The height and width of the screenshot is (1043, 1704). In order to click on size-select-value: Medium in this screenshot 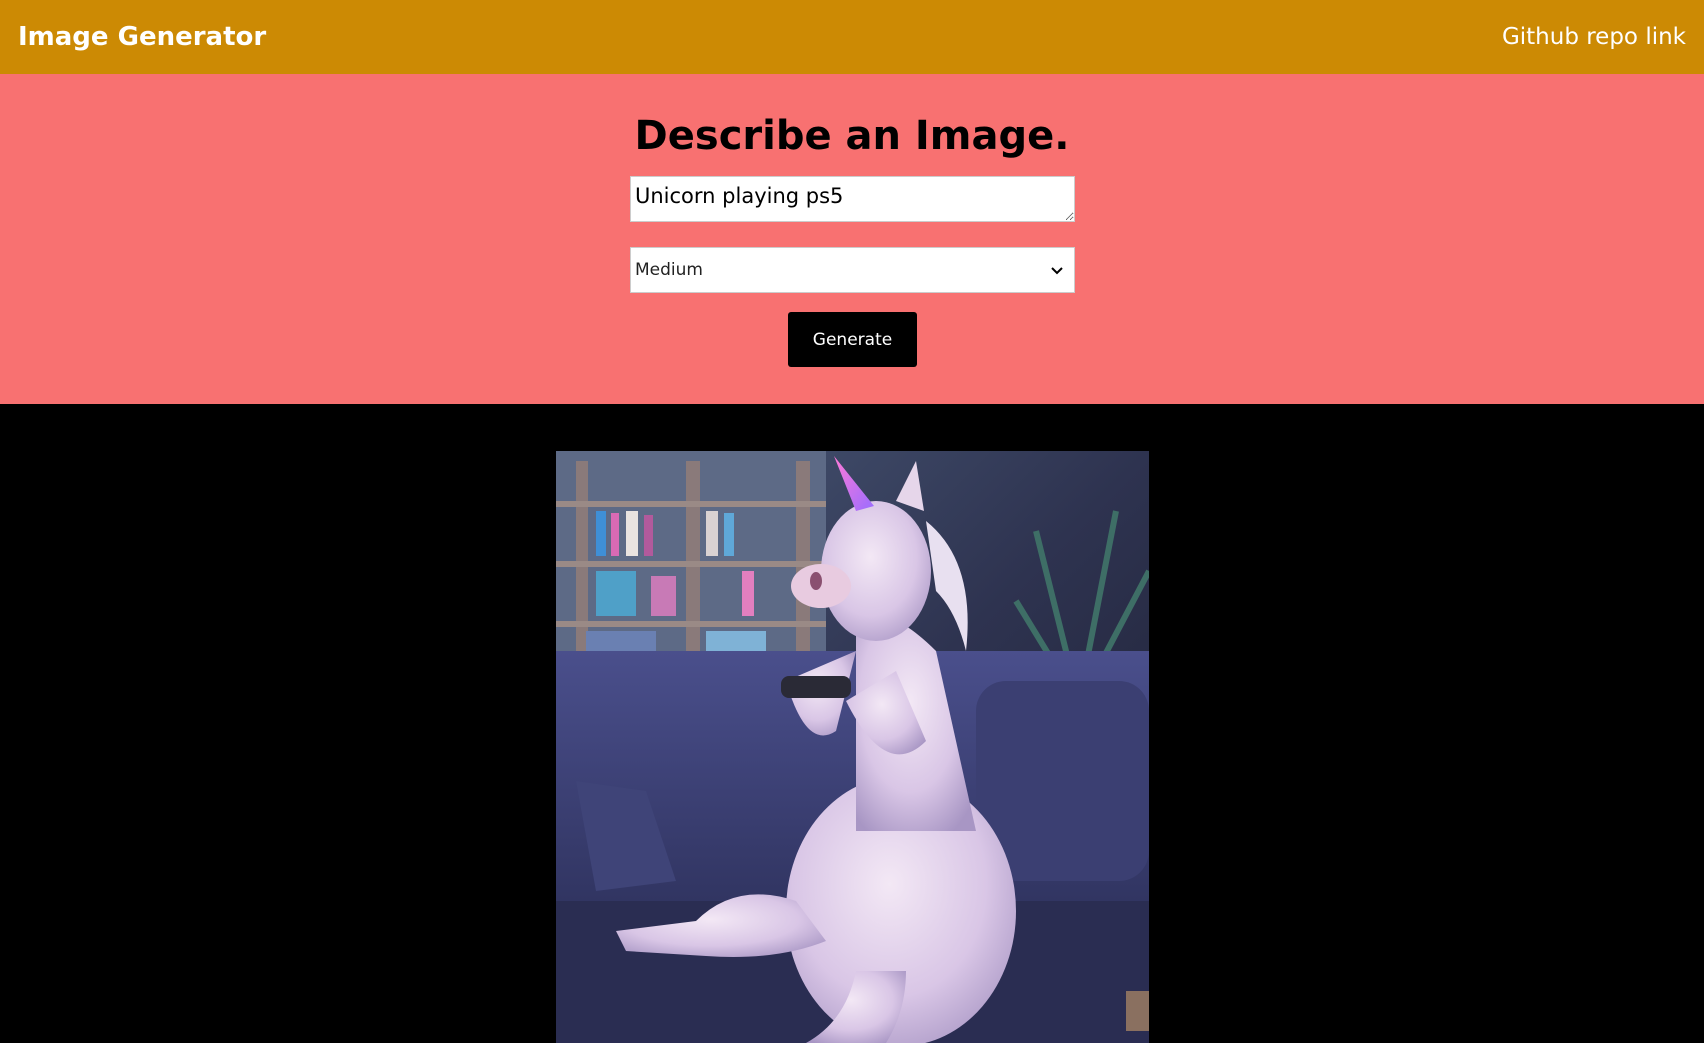, I will do `click(669, 270)`.